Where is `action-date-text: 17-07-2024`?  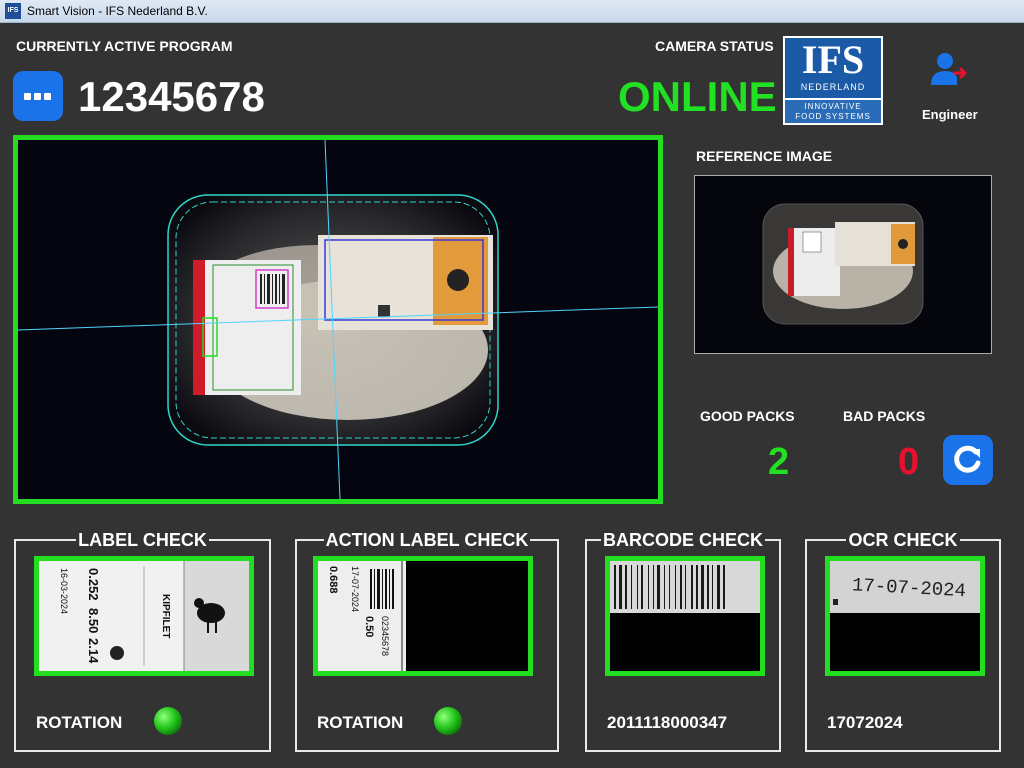
action-date-text: 17-07-2024 is located at coordinates (355, 589).